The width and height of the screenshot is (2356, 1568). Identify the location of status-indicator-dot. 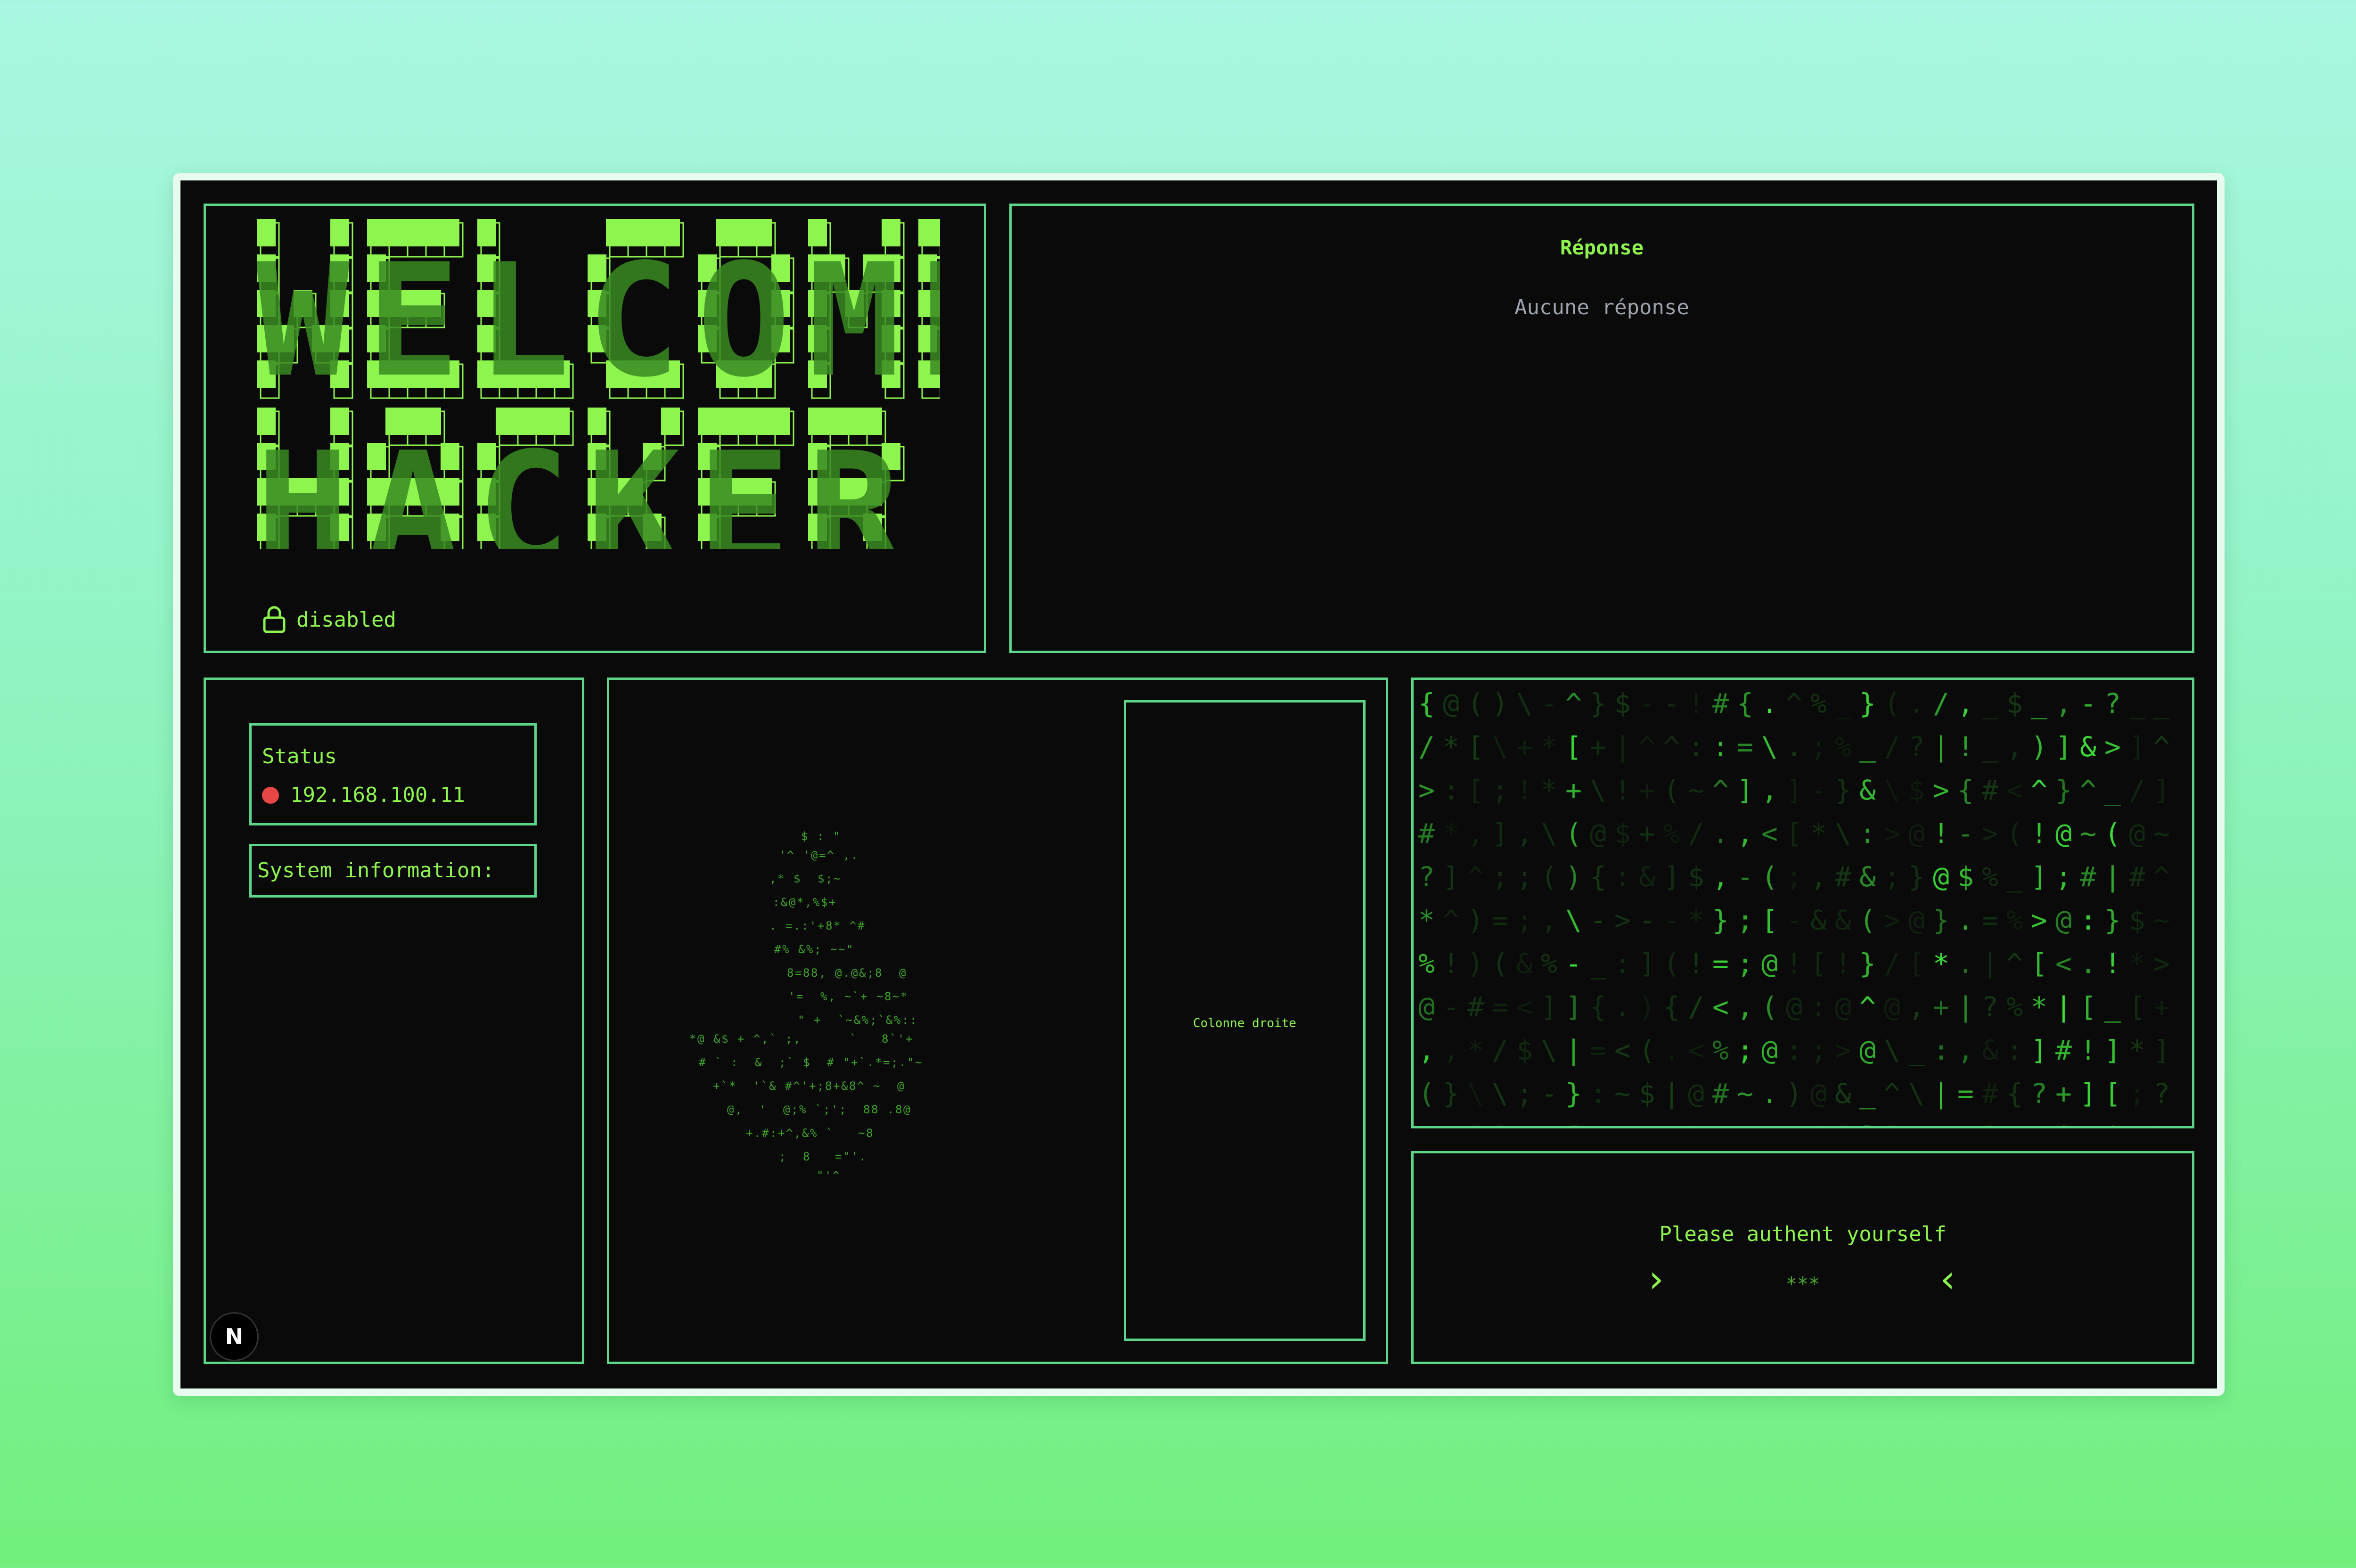
(270, 795).